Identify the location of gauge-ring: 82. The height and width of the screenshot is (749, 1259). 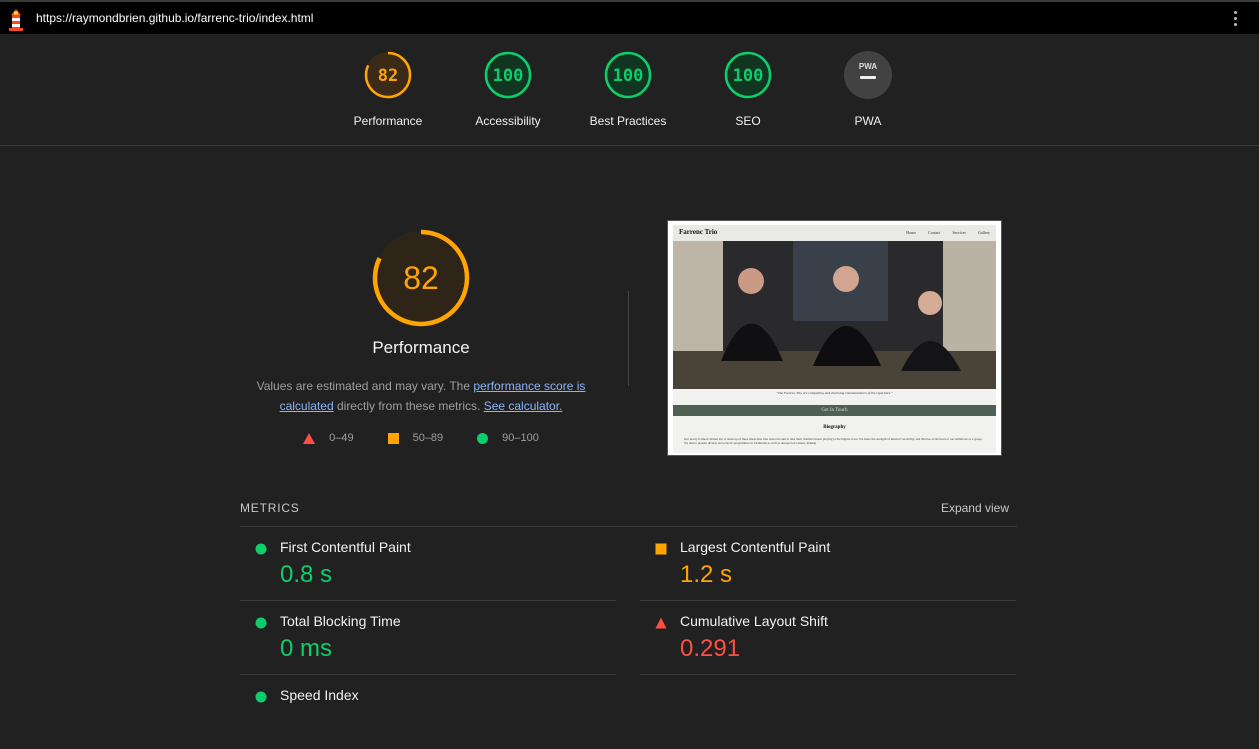
(388, 75).